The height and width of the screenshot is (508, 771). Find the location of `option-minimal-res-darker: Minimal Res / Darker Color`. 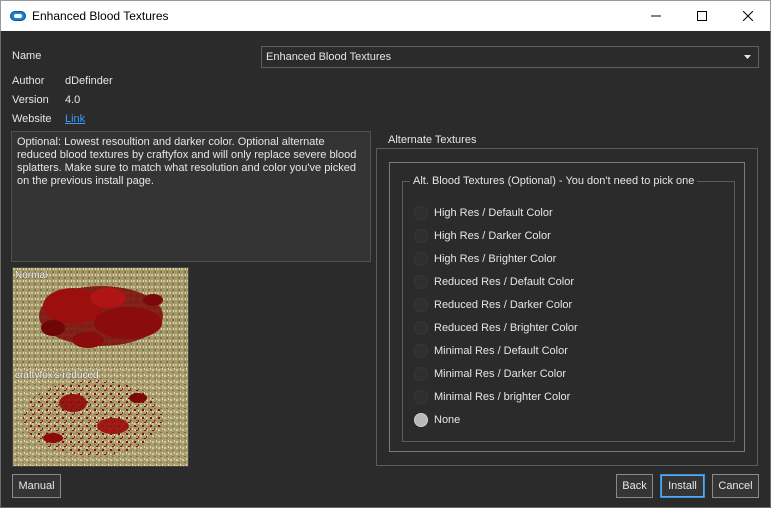

option-minimal-res-darker: Minimal Res / Darker Color is located at coordinates (490, 374).